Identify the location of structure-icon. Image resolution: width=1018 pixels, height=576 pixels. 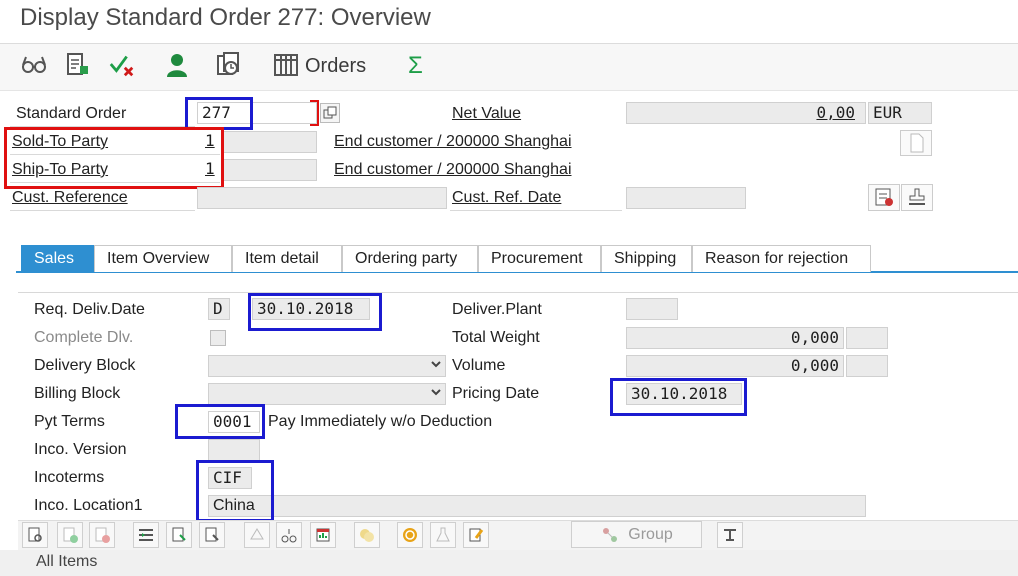
(289, 535).